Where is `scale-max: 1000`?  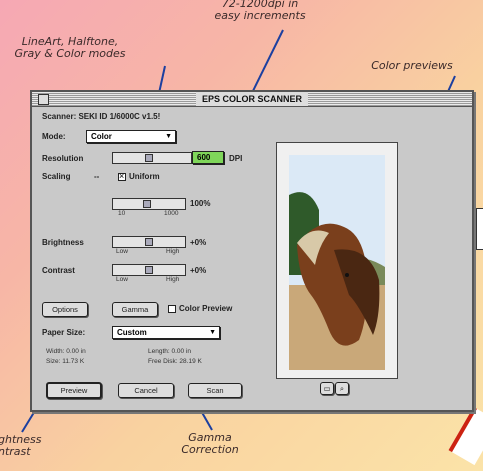 scale-max: 1000 is located at coordinates (171, 213).